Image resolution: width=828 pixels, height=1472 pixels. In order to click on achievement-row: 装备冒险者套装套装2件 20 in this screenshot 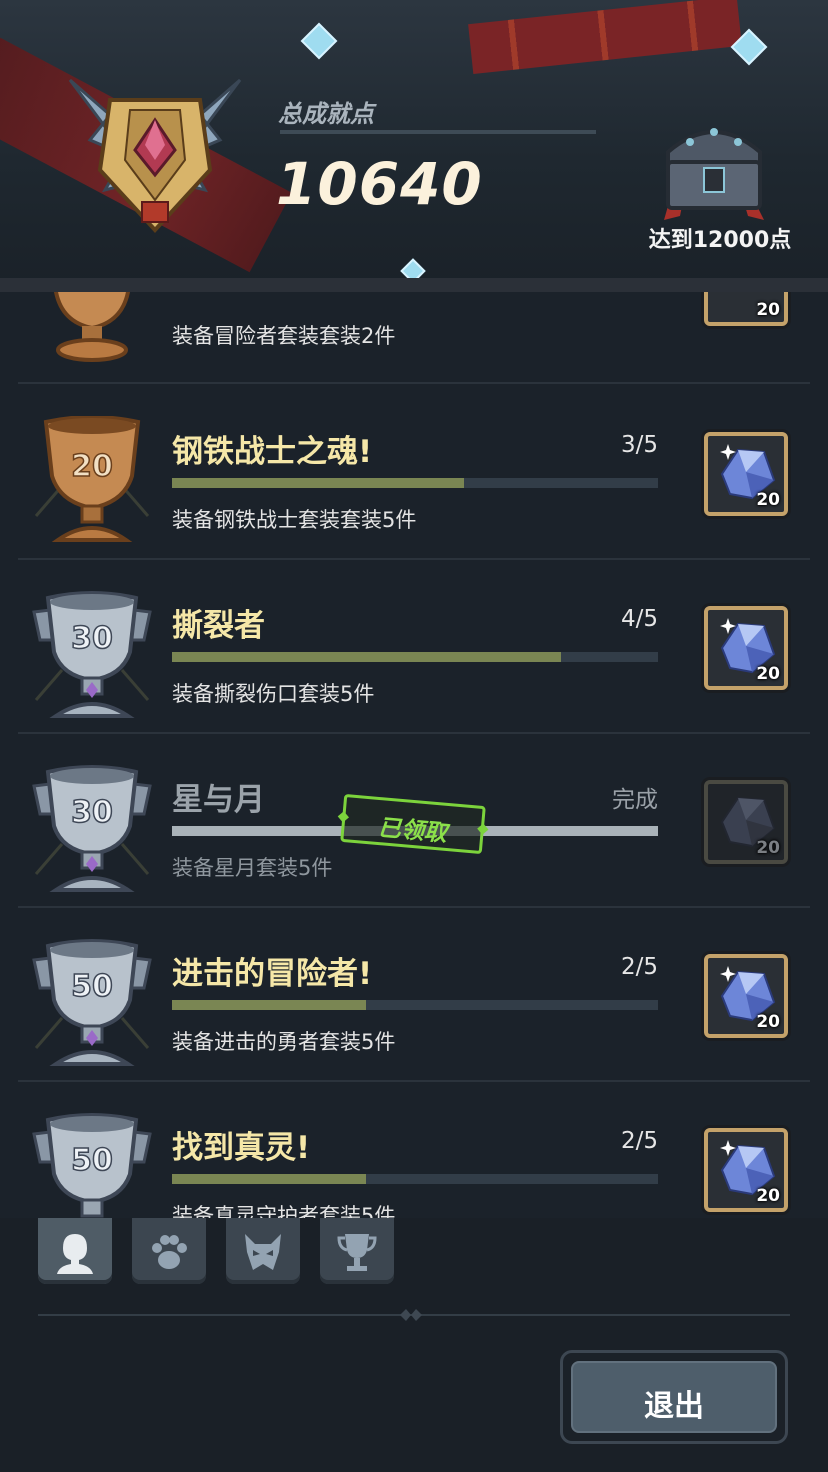, I will do `click(414, 333)`.